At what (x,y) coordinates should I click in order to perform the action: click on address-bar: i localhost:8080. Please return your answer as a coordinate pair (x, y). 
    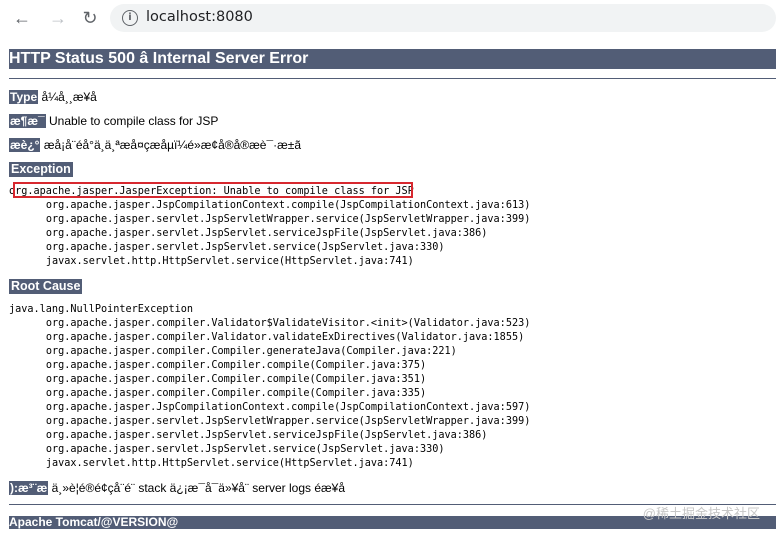
    Looking at the image, I should click on (443, 18).